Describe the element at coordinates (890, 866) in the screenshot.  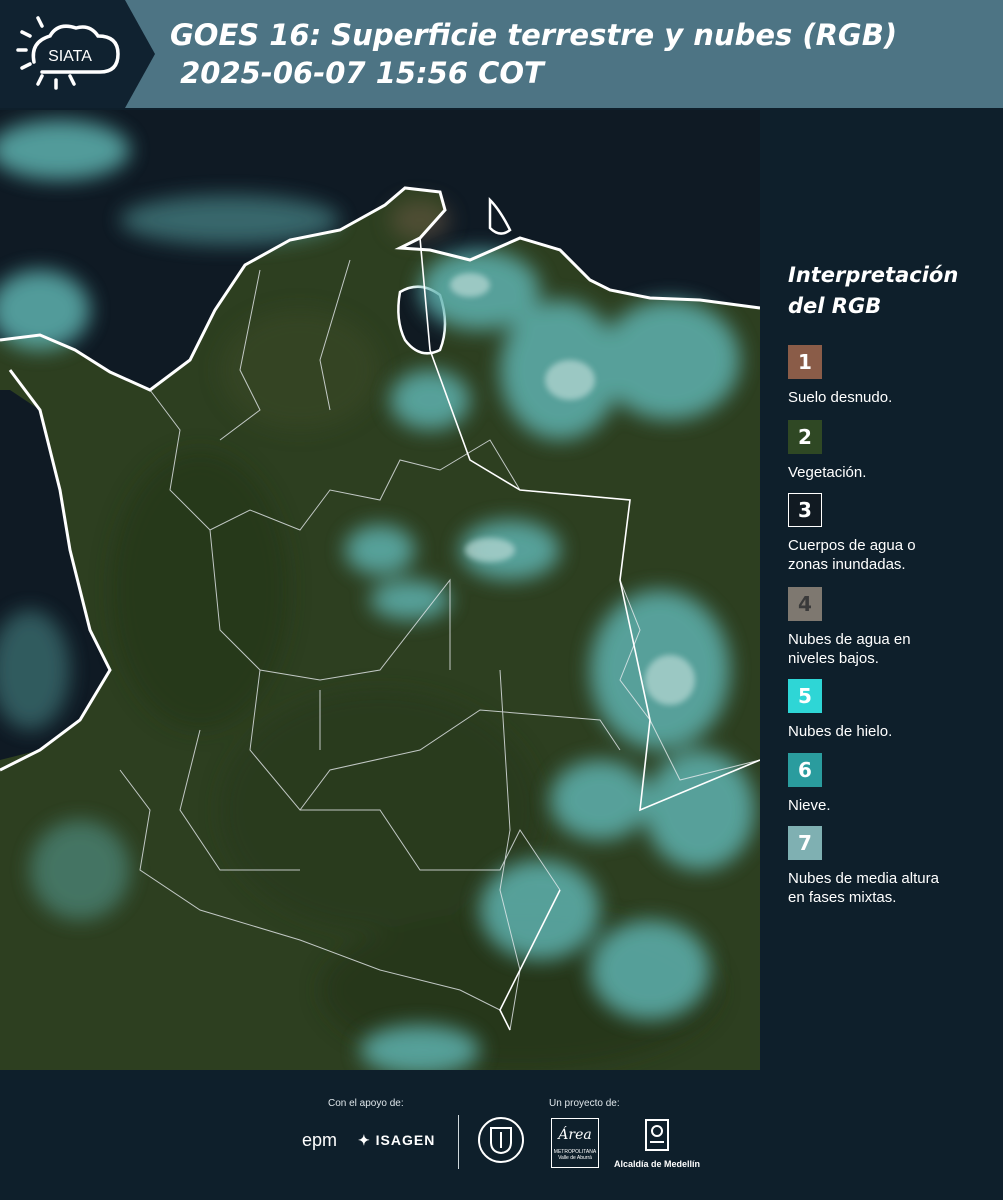
I see `legend-item-7: 7 Nubes de media altura en fases mixtas.` at that location.